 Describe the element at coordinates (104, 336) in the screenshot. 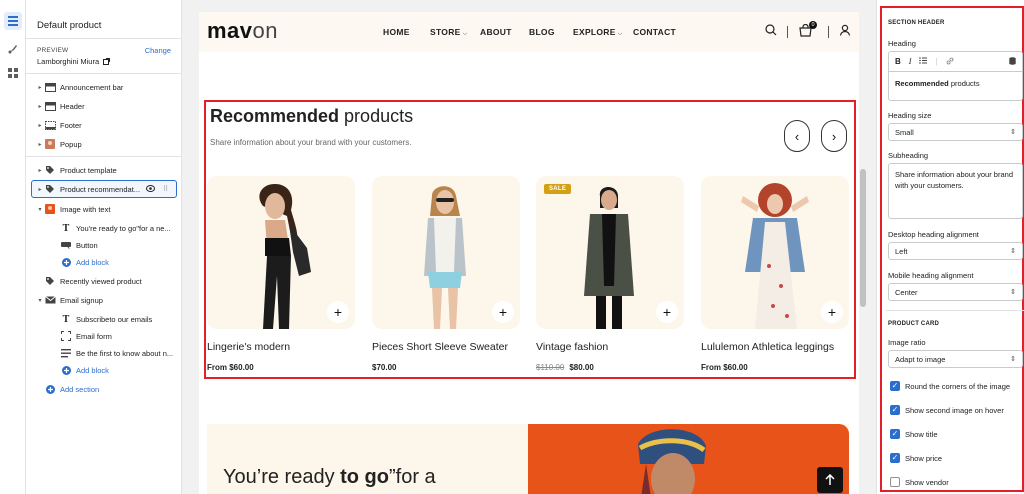

I see `block-email-form: Email form` at that location.